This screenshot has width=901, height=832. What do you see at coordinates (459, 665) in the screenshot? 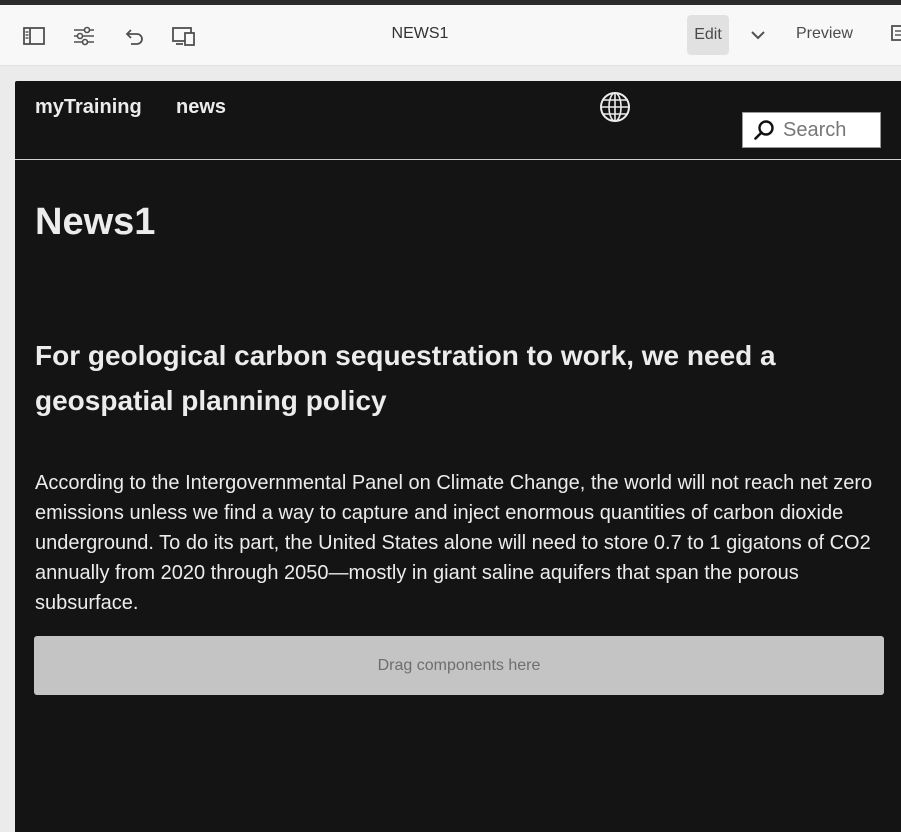
I see `component-drop-zone: Drag components here` at bounding box center [459, 665].